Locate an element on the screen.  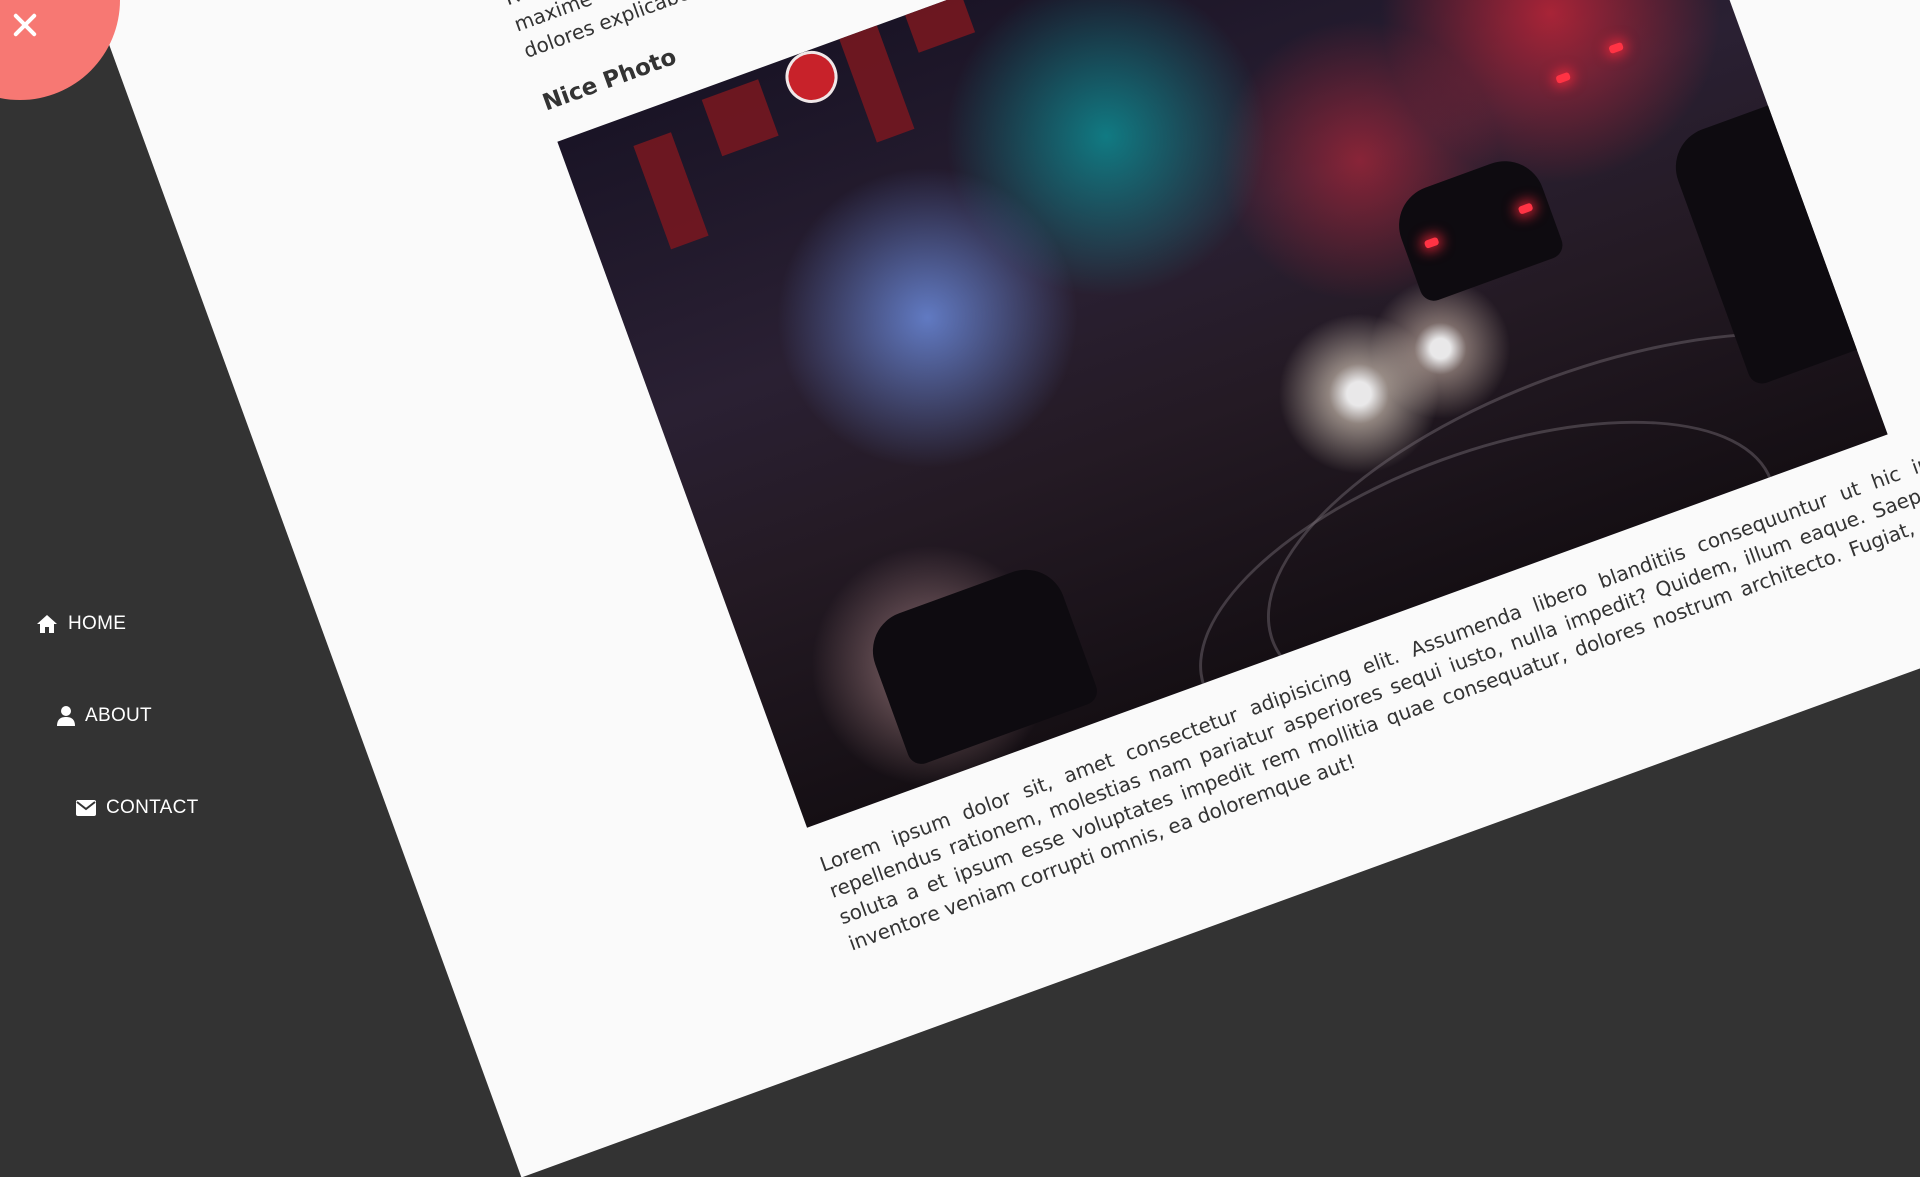
nav-item-label: ABOUT is located at coordinates (118, 715).